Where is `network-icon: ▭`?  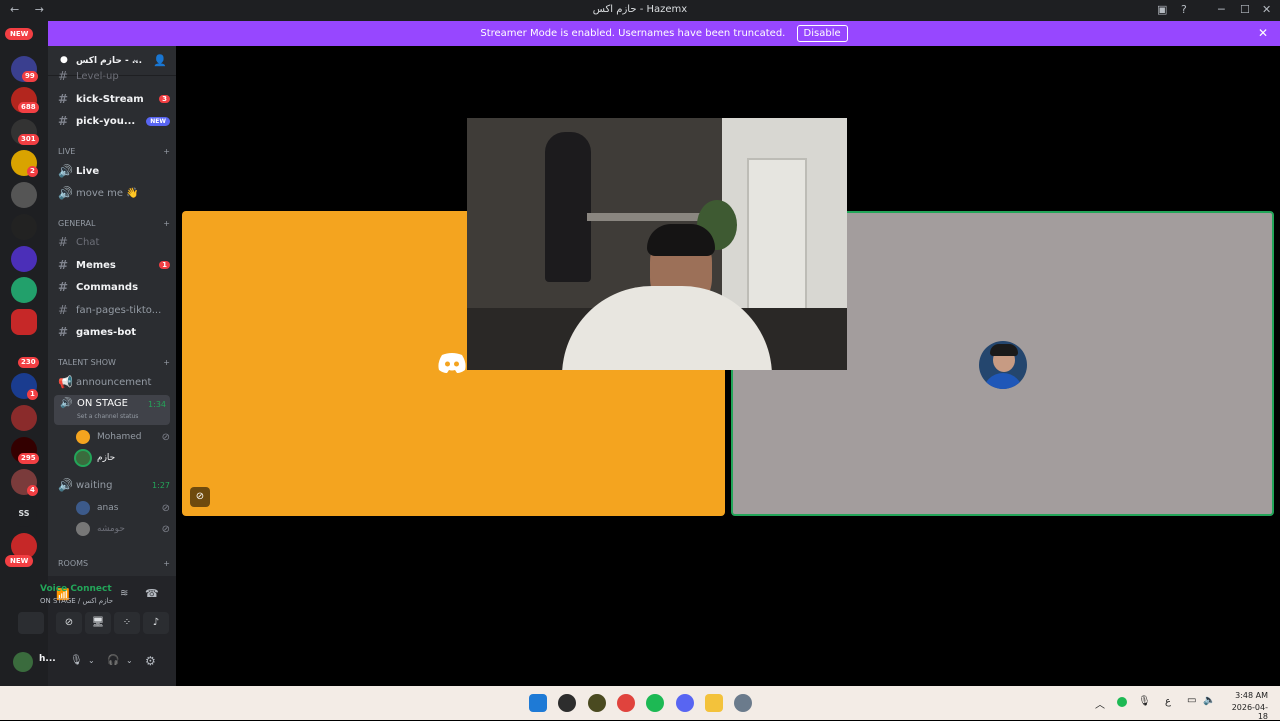
network-icon: ▭ is located at coordinates (1191, 700).